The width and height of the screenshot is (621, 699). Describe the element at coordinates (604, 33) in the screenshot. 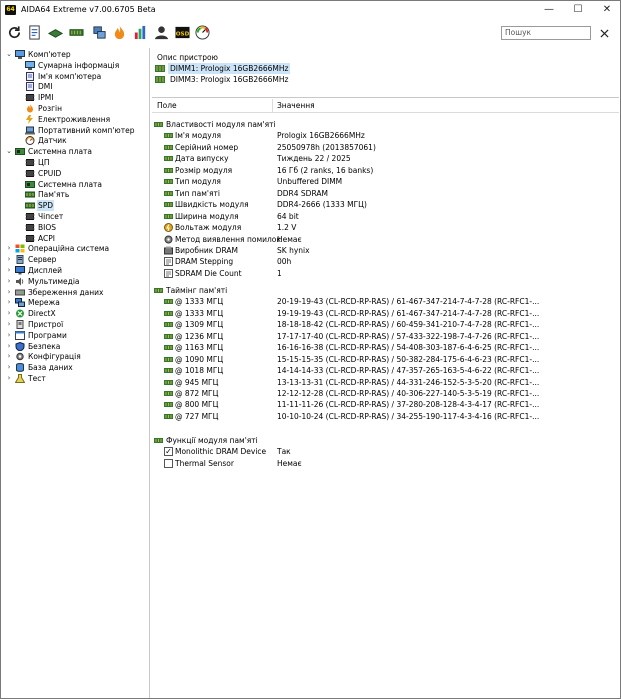

I see `clear-search-icon` at that location.